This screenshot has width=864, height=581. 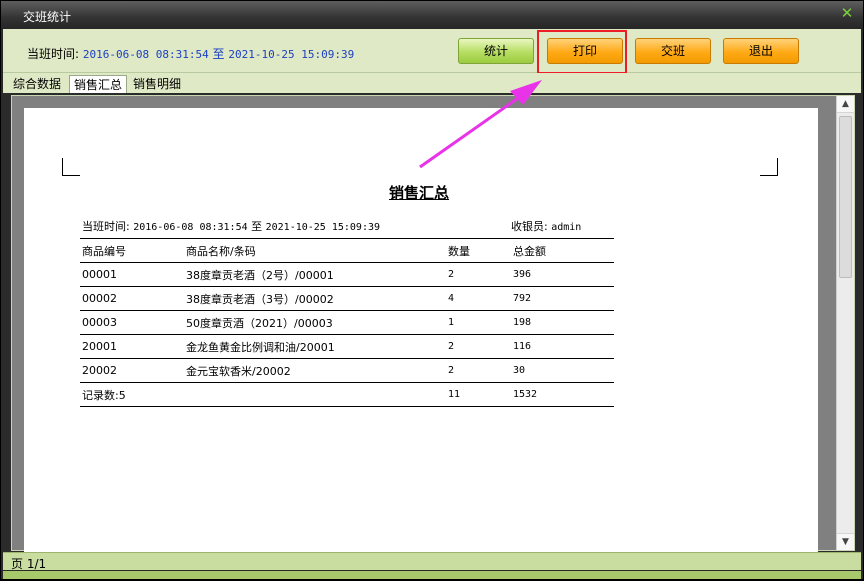 I want to click on table-footer-row: 记录数:5 11 1532, so click(x=347, y=394).